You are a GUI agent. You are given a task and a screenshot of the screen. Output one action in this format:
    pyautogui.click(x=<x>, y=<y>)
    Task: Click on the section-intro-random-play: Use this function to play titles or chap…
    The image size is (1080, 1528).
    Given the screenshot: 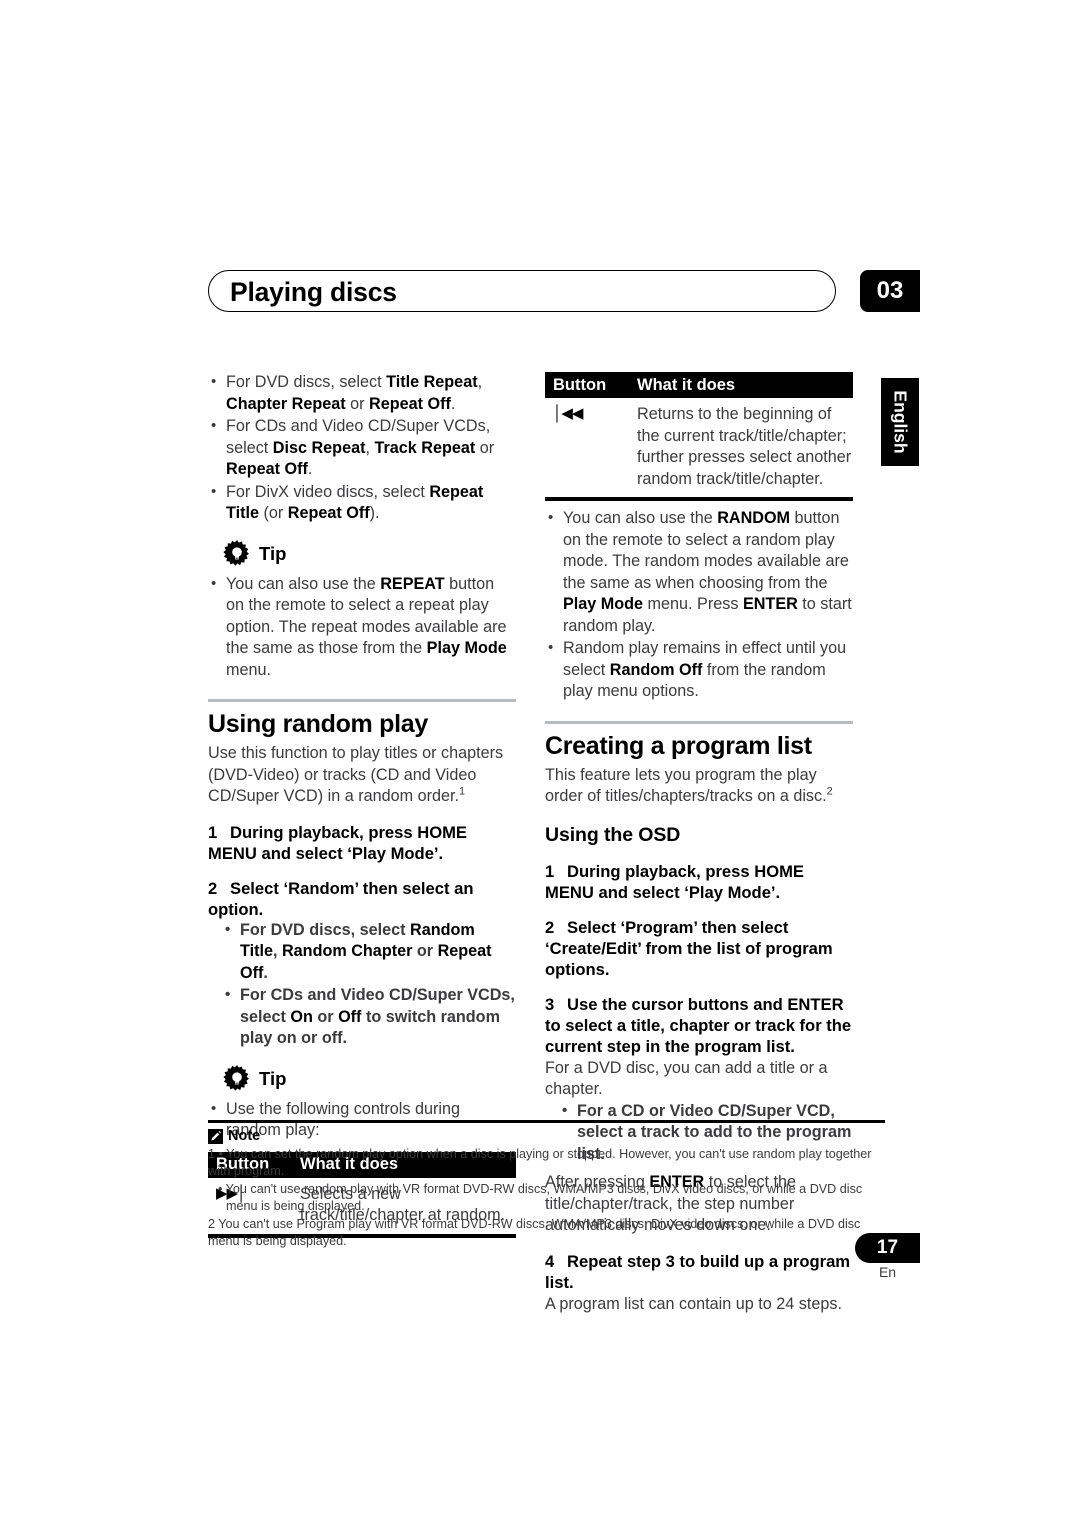 What is the action you would take?
    pyautogui.click(x=356, y=774)
    